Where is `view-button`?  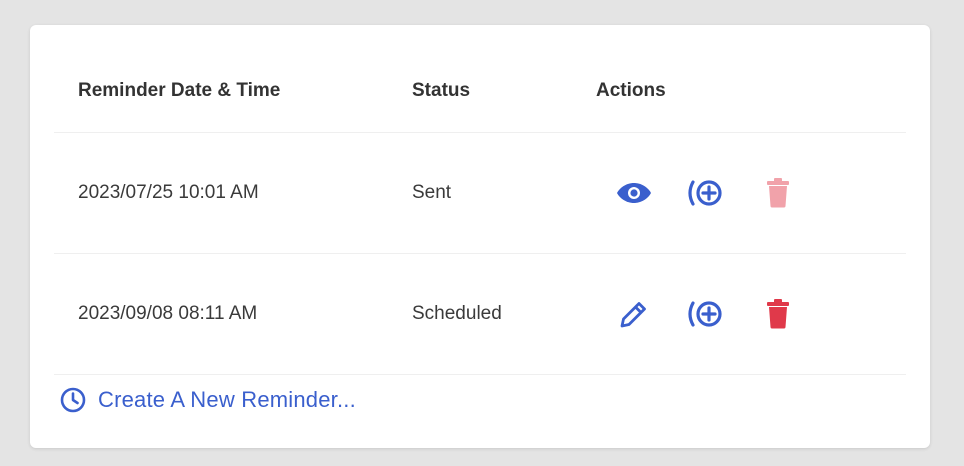
view-button is located at coordinates (634, 193).